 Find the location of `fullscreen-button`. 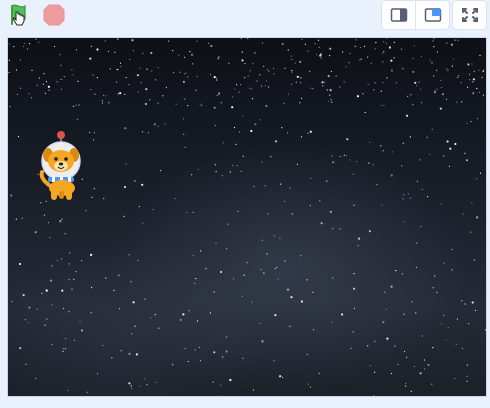

fullscreen-button is located at coordinates (469, 15).